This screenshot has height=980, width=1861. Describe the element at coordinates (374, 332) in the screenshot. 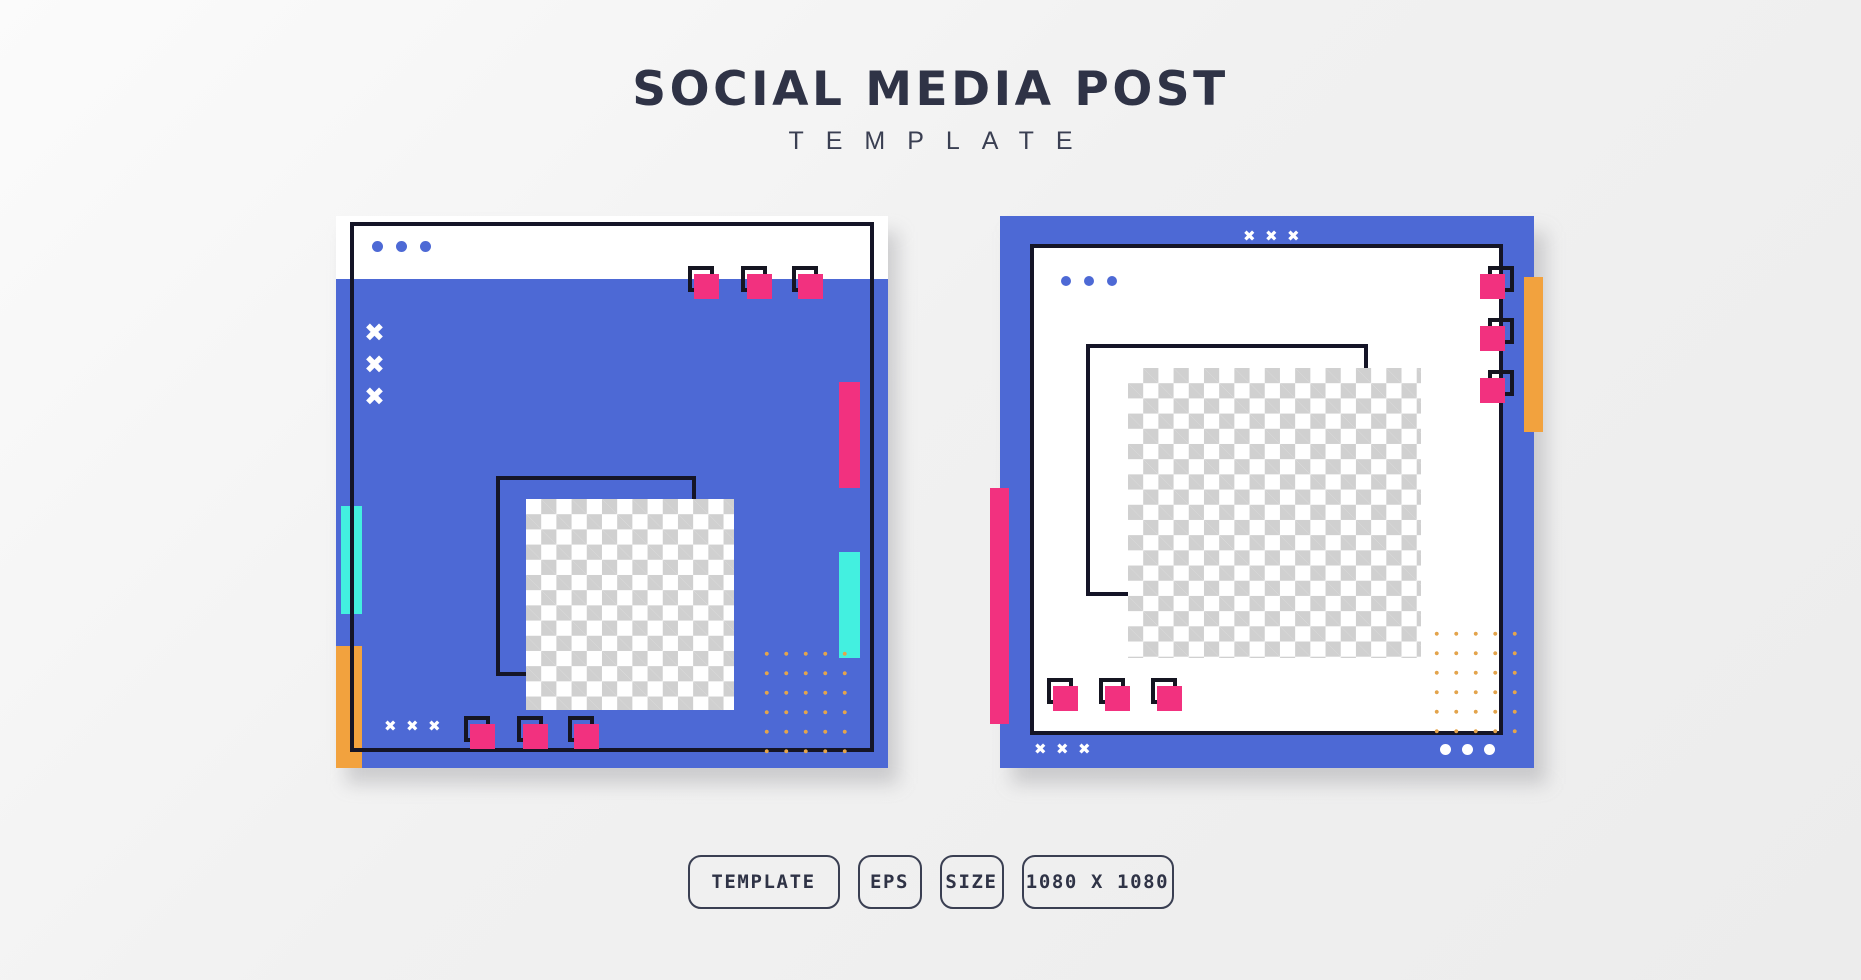

I see `x-icon-left-1: ✖` at that location.